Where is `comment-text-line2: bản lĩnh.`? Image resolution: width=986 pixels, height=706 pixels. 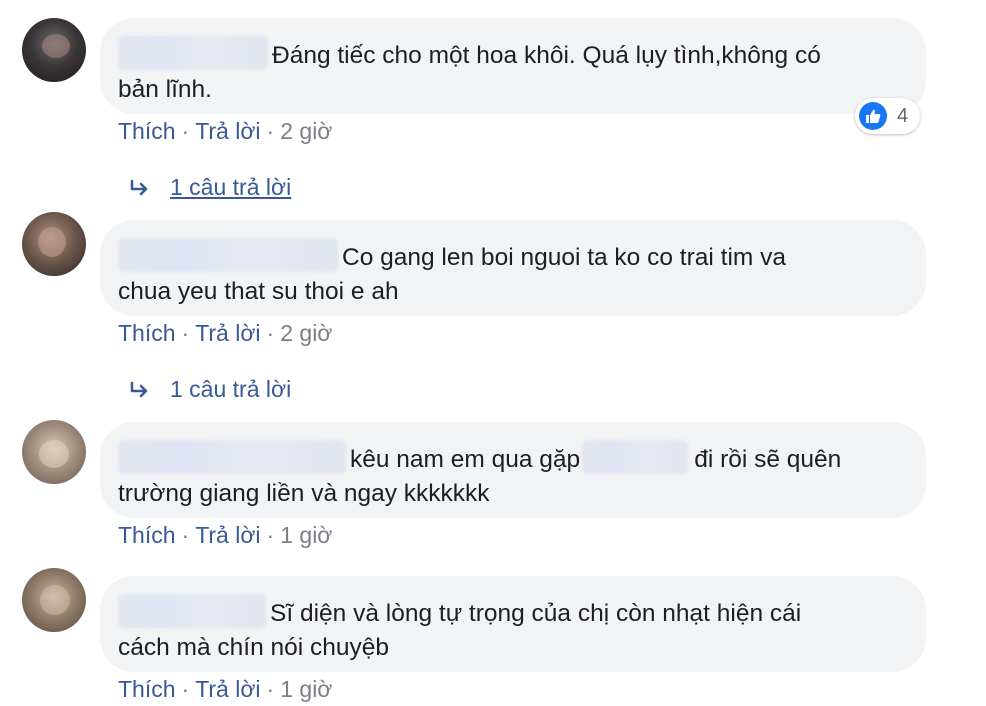 comment-text-line2: bản lĩnh. is located at coordinates (165, 89).